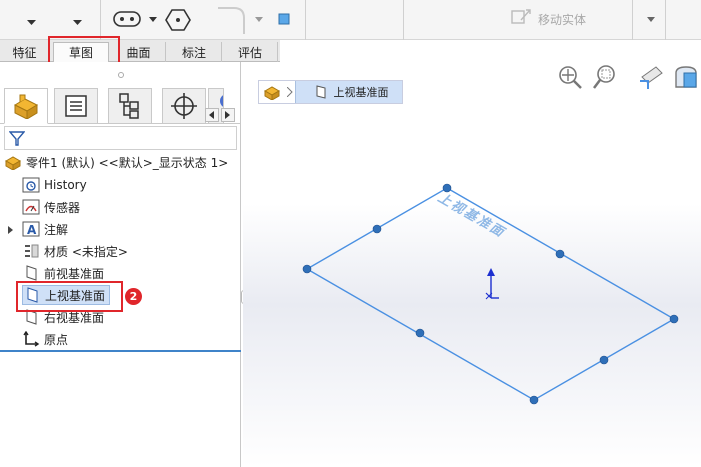  Describe the element at coordinates (194, 52) in the screenshot. I see `tab-markup: 标注` at that location.